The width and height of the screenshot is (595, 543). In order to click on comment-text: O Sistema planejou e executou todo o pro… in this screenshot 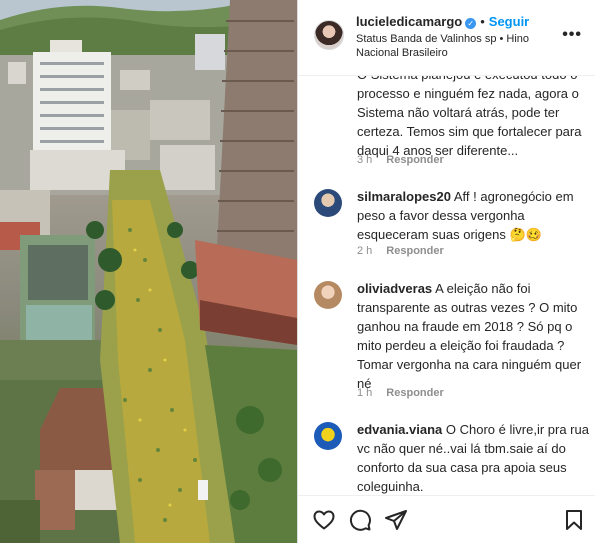, I will do `click(473, 112)`.